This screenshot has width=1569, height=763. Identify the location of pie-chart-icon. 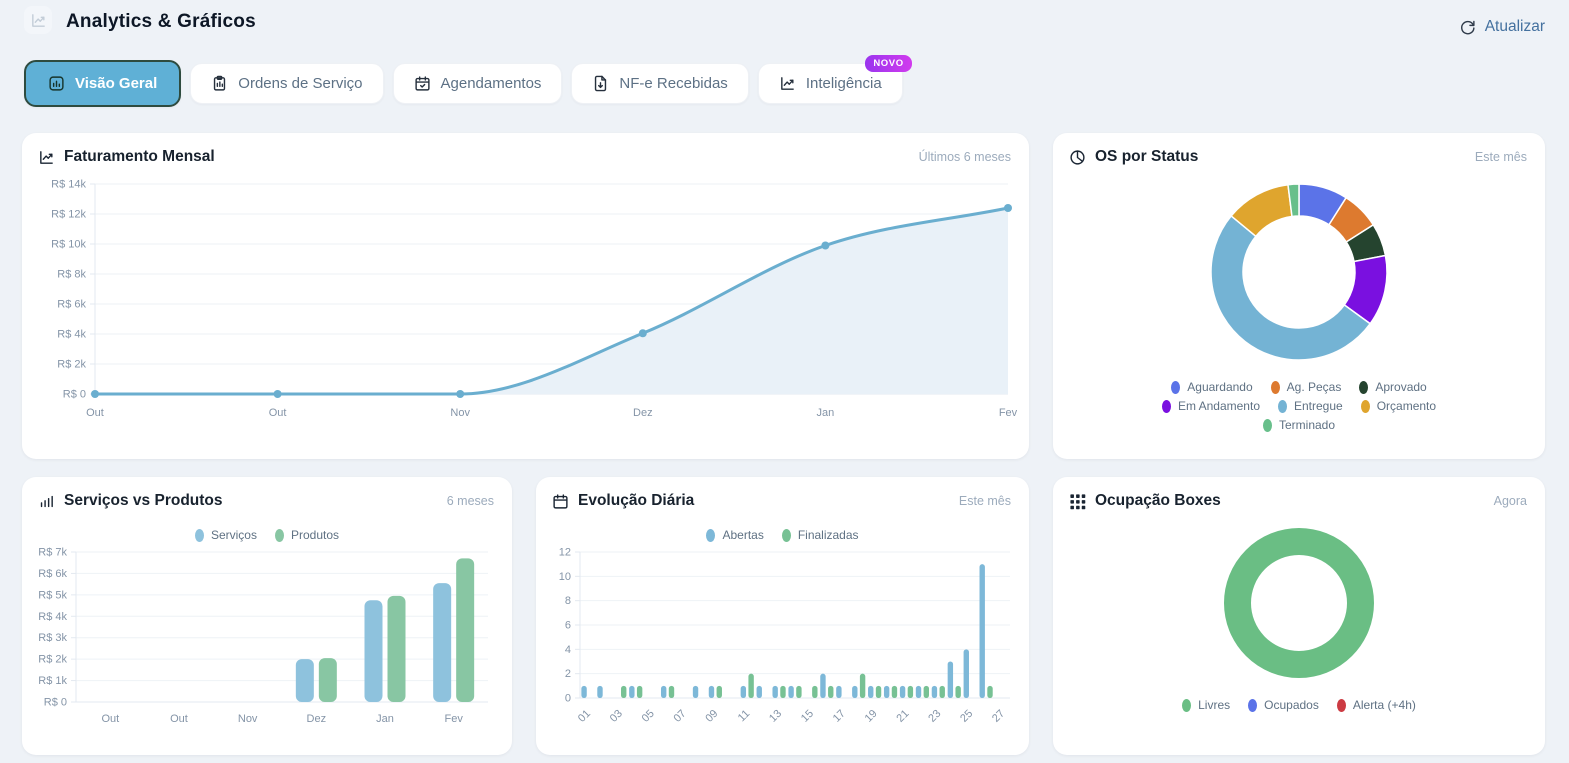
(1077, 157).